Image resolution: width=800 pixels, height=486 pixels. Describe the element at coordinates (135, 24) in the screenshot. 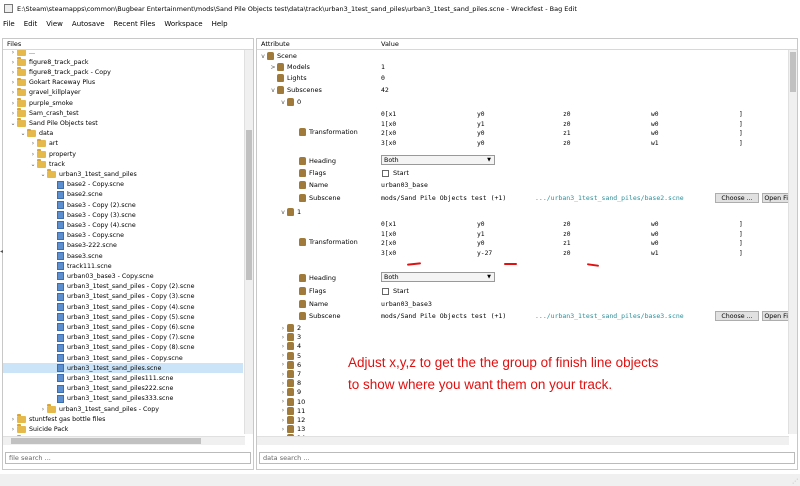

I see `menu-recent-files: Recent Files` at that location.